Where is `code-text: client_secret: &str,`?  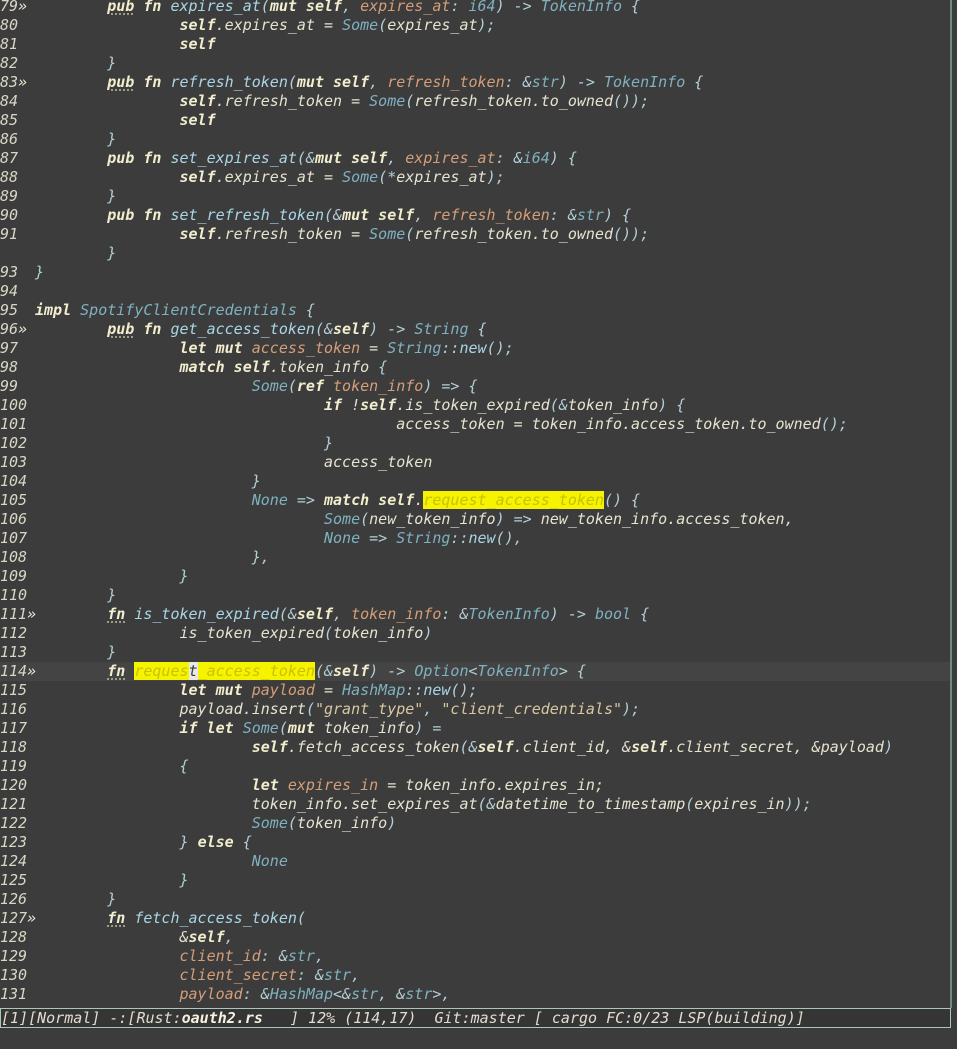 code-text: client_secret: &str, is located at coordinates (198, 975).